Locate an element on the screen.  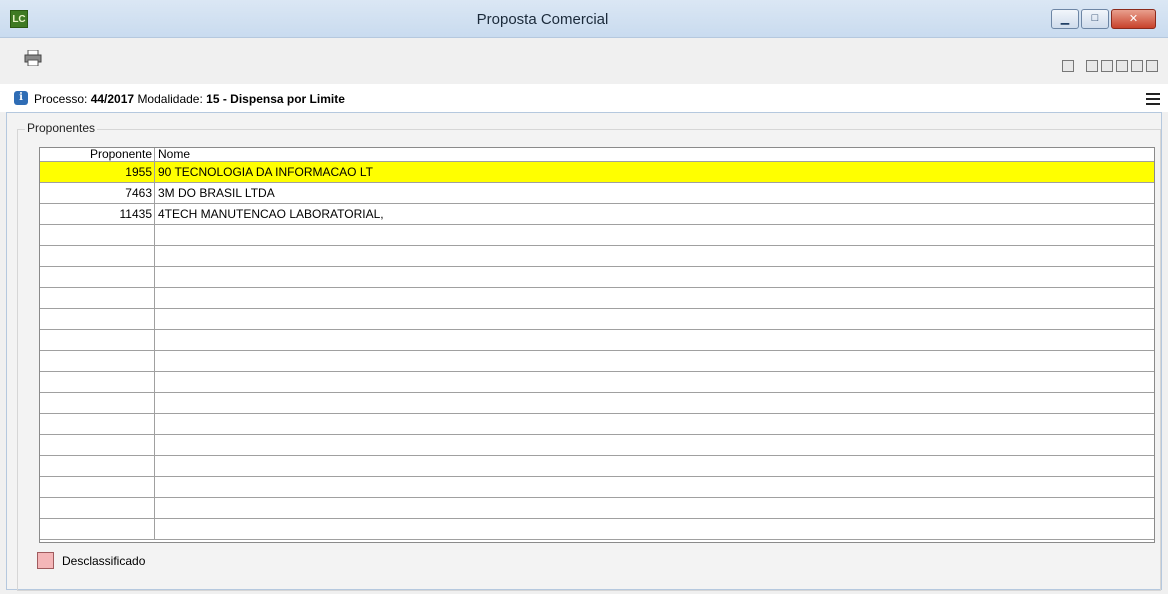
legend: Desclassificado is located at coordinates (91, 560).